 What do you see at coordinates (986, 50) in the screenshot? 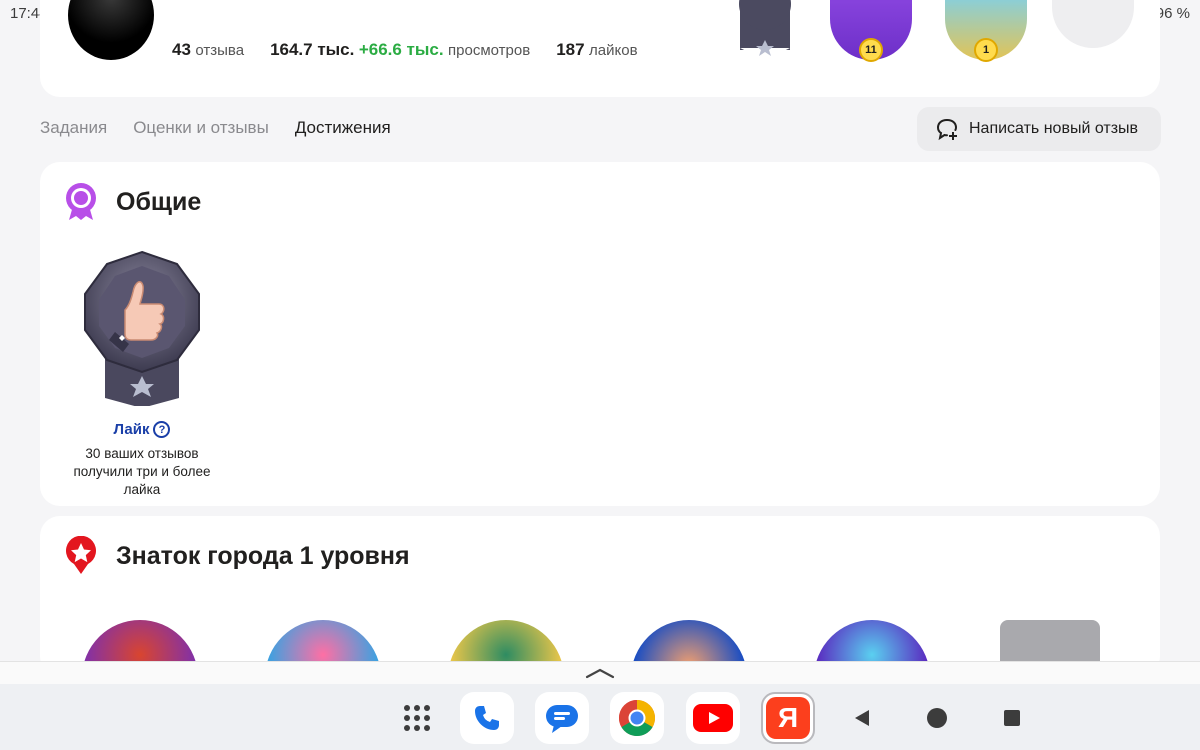
I see `badge-count: 1` at bounding box center [986, 50].